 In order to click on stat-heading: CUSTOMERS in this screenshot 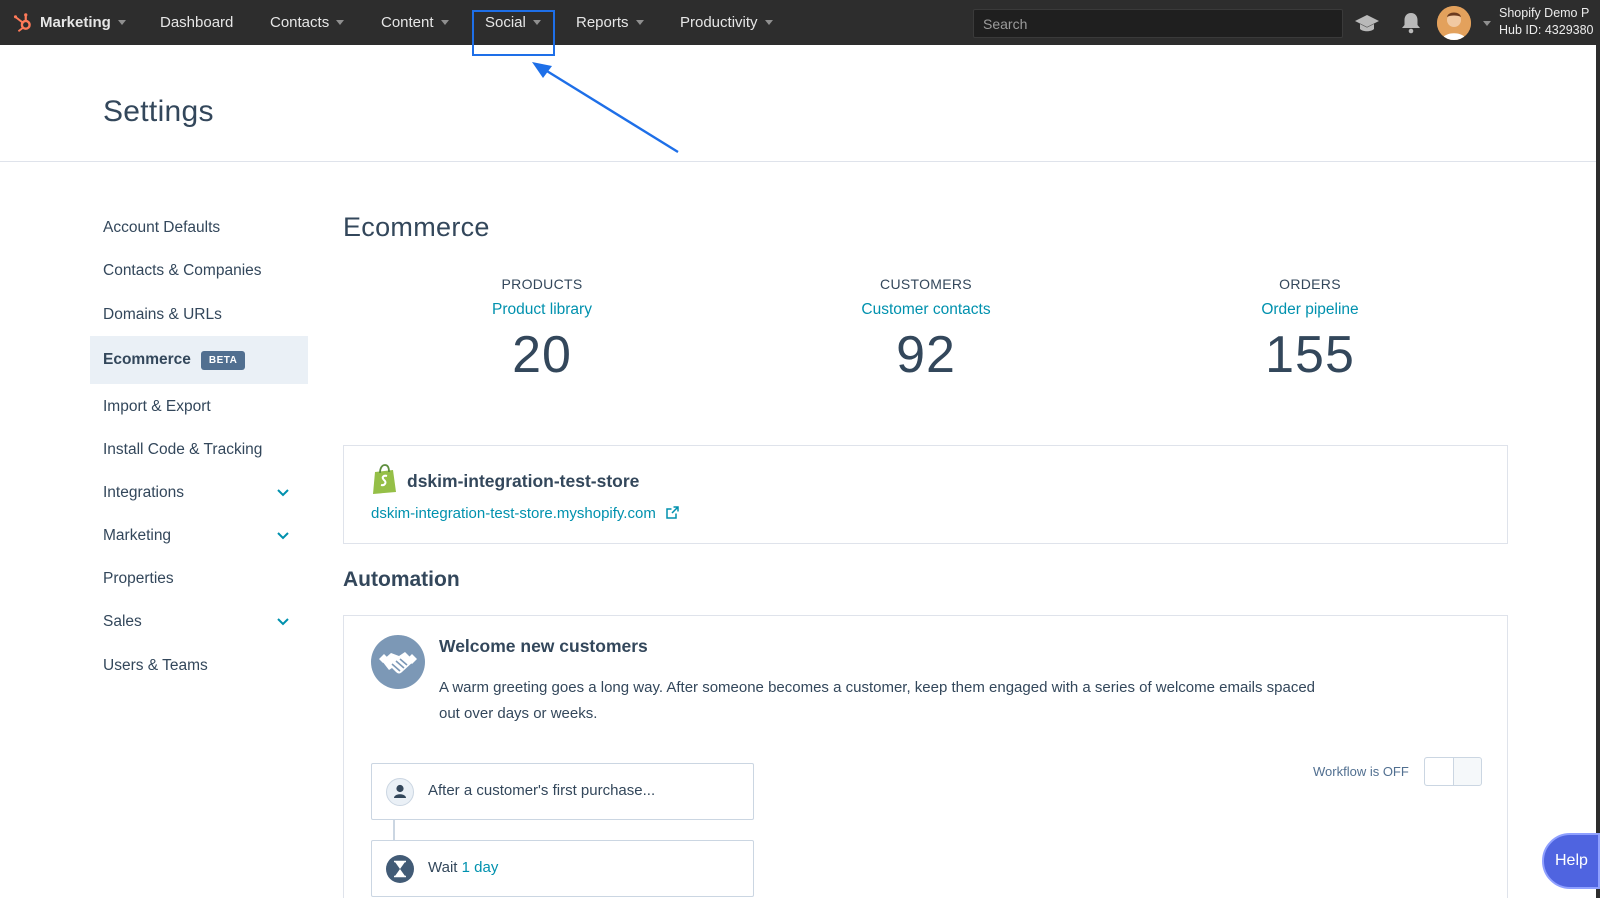, I will do `click(926, 284)`.